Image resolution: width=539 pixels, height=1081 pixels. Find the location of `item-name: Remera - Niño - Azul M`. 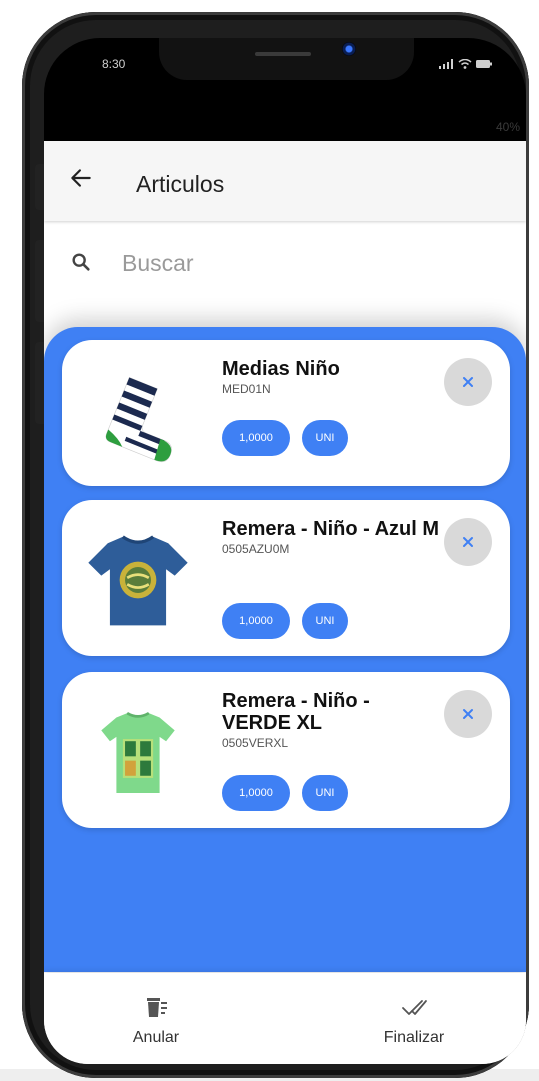

item-name: Remera - Niño - Azul M is located at coordinates (331, 529).